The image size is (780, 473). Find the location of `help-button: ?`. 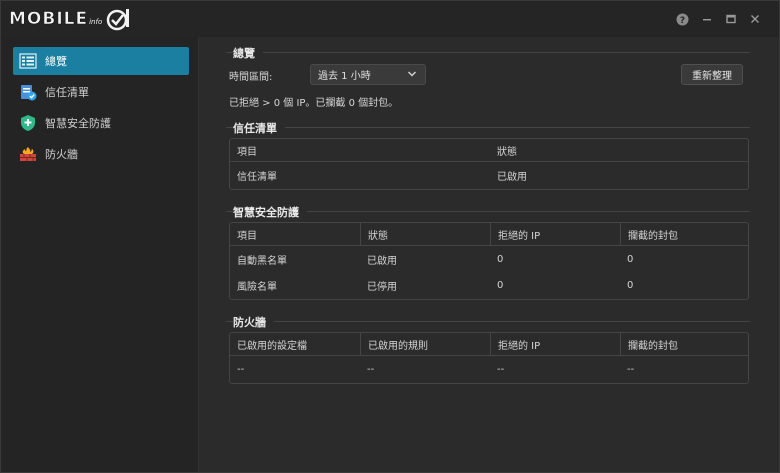

help-button: ? is located at coordinates (682, 19).